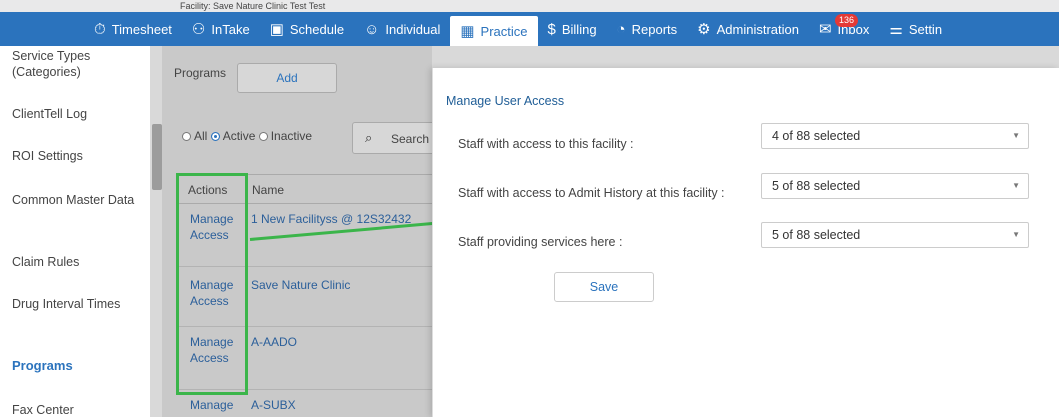 The width and height of the screenshot is (1059, 417). Describe the element at coordinates (844, 29) in the screenshot. I see `nav-inbox: ✉ Inbox 136` at that location.